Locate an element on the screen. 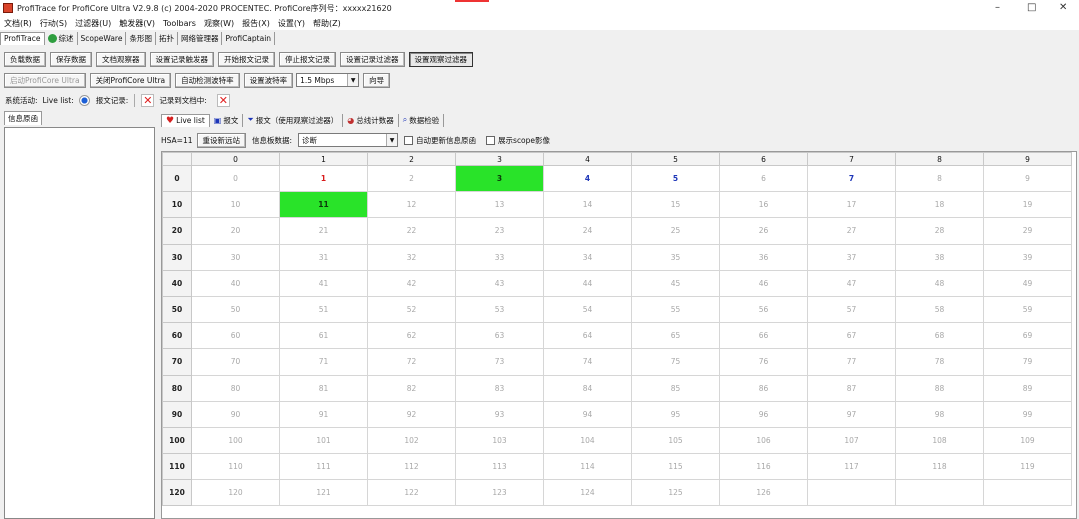  maximize-button: □ is located at coordinates (1031, 7).